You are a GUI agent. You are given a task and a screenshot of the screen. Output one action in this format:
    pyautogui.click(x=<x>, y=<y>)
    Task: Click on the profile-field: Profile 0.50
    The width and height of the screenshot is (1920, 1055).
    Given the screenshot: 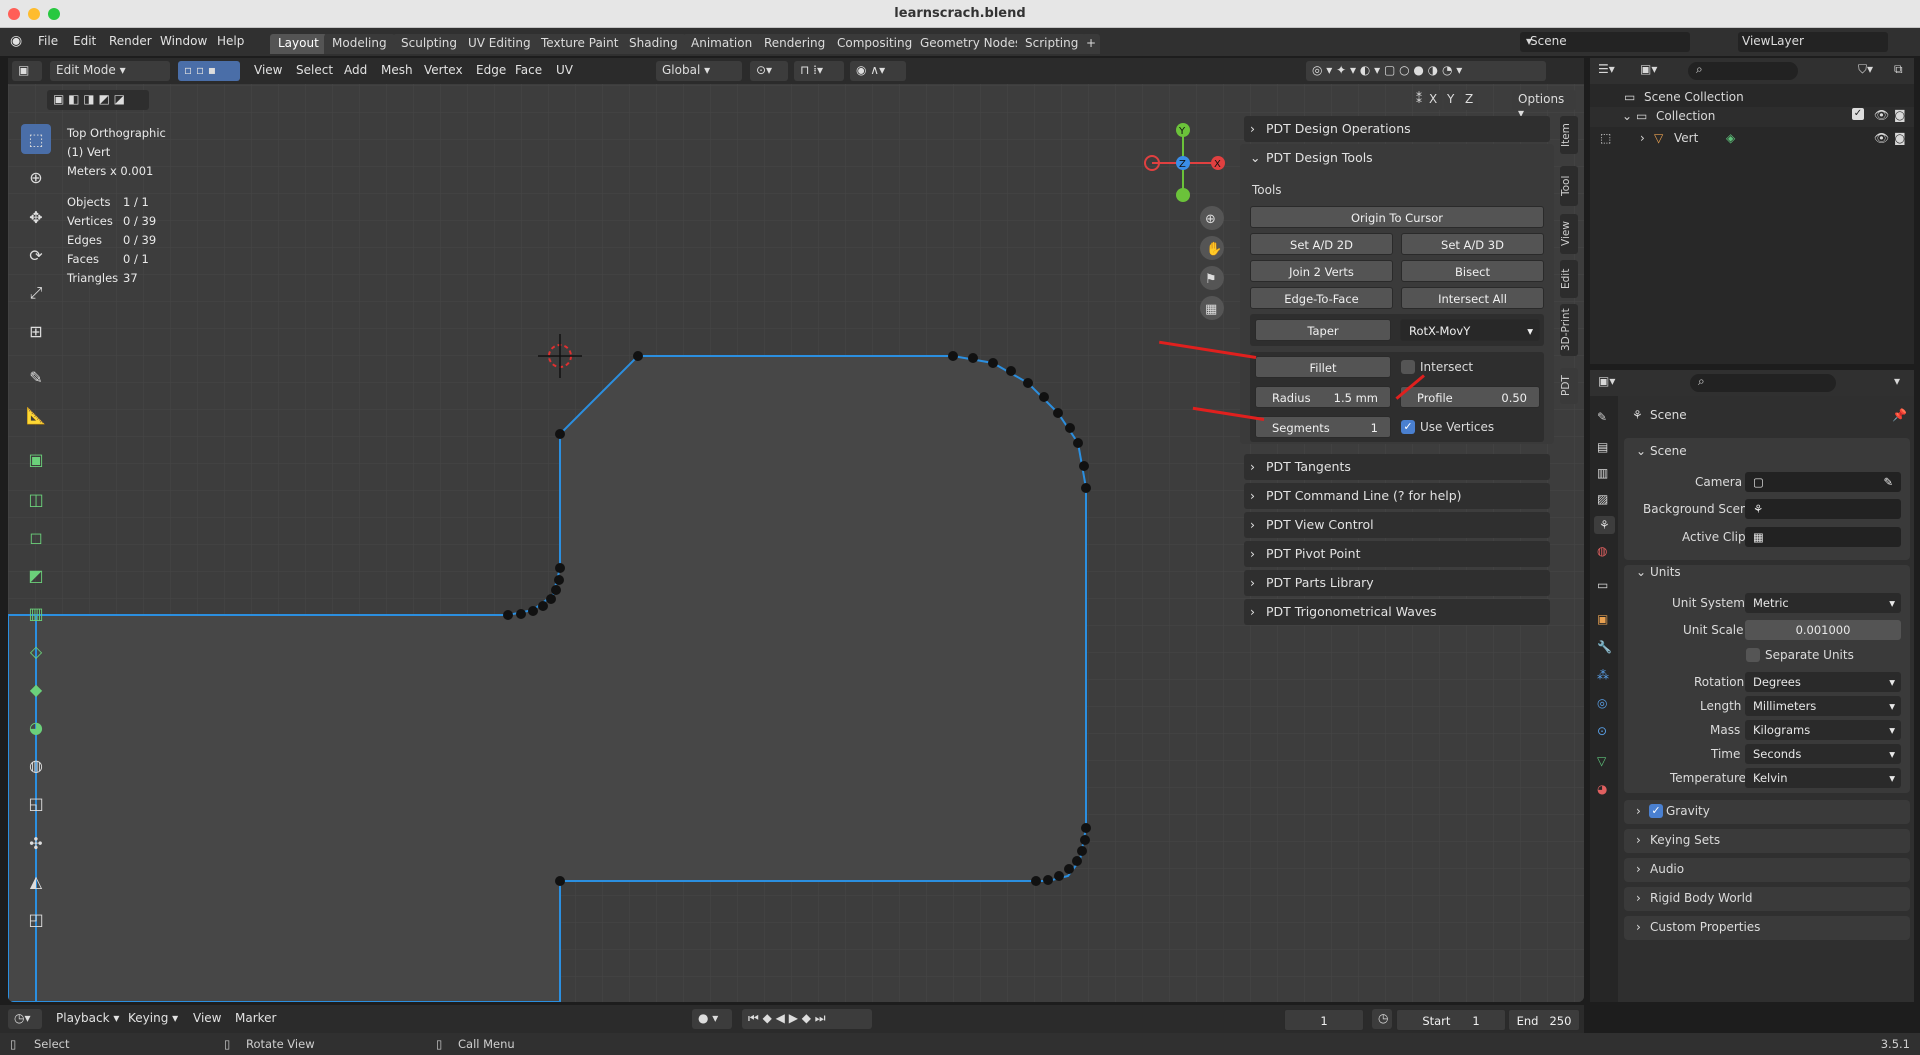 What is the action you would take?
    pyautogui.click(x=1470, y=397)
    